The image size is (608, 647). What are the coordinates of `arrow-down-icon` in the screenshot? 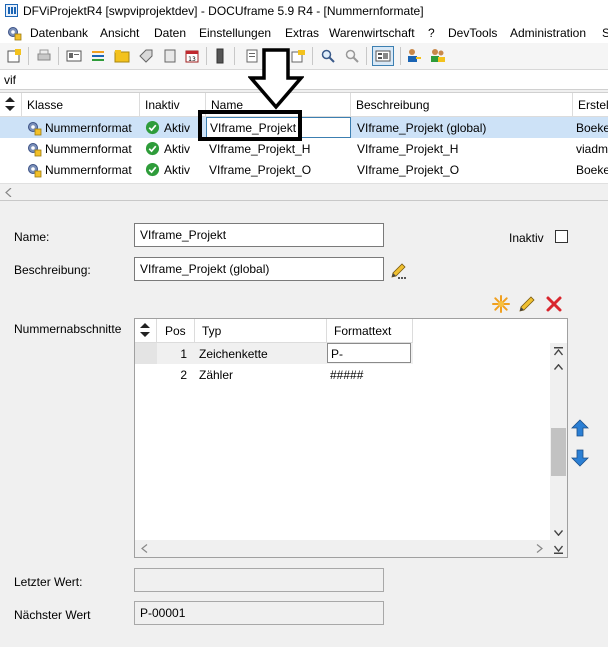 It's located at (580, 458).